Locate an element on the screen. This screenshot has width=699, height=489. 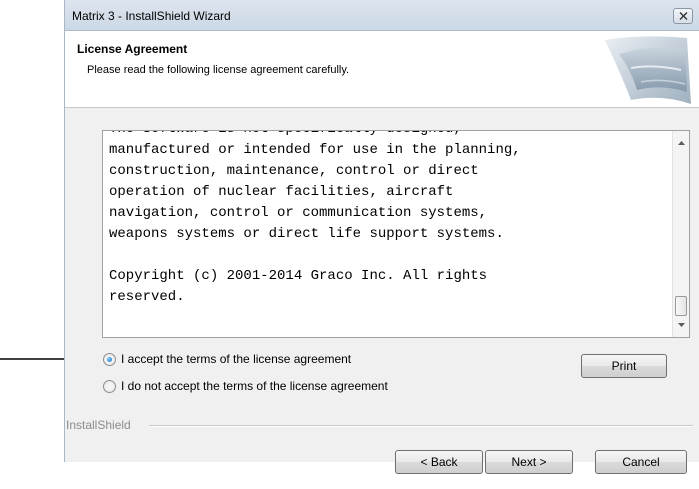
window-title: Matrix 3 - InstallShield Wizard is located at coordinates (151, 16).